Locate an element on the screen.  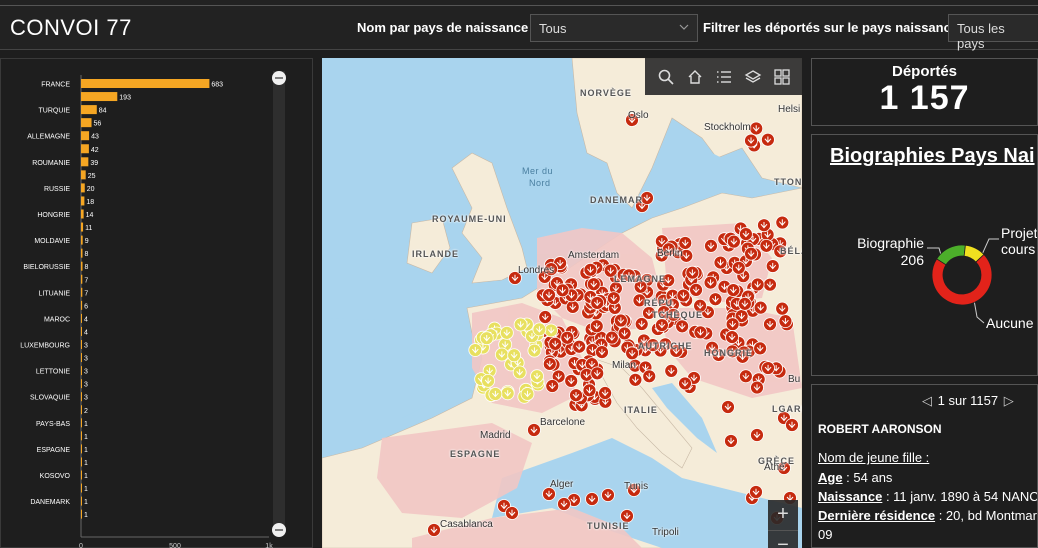
chart-scroll-track is located at coordinates (279, 301).